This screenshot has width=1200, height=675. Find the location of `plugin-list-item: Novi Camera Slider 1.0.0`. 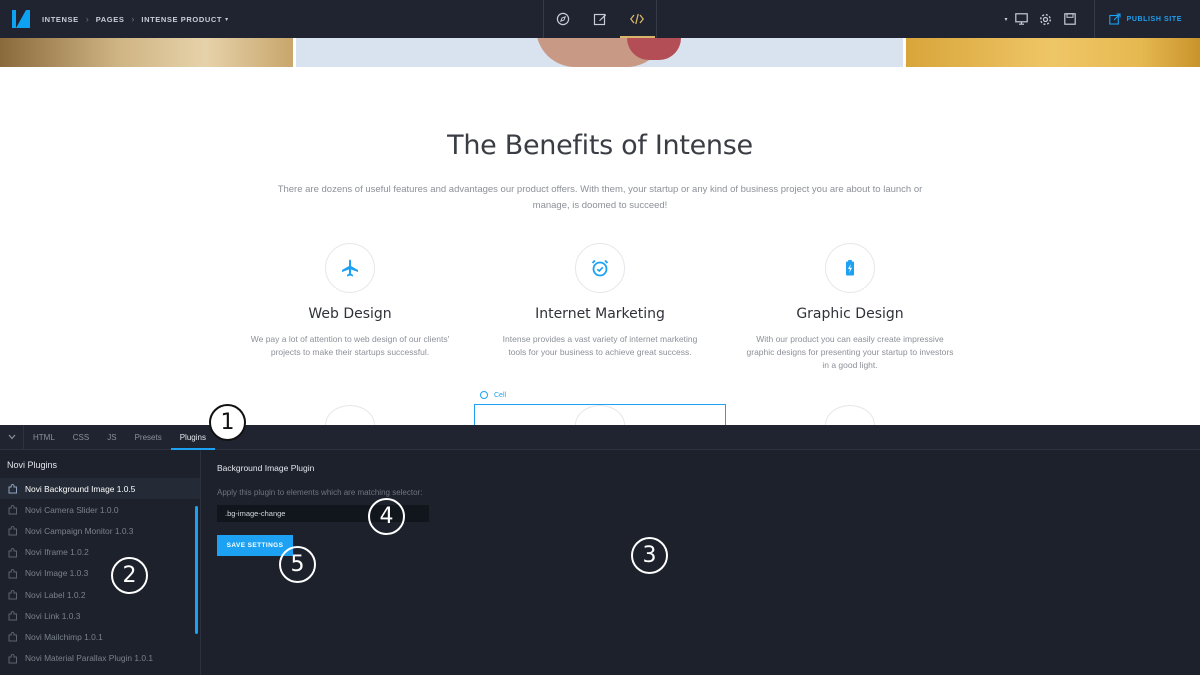

plugin-list-item: Novi Camera Slider 1.0.0 is located at coordinates (100, 509).